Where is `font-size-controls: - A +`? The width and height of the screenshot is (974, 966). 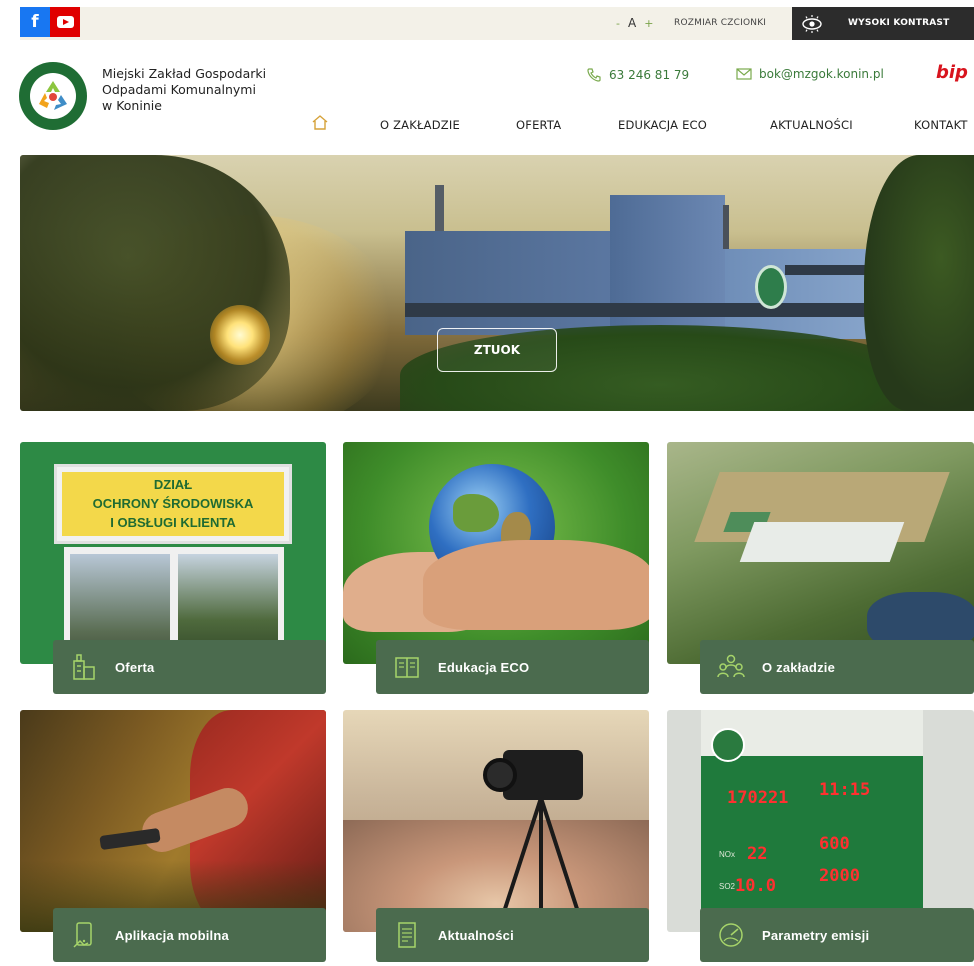 font-size-controls: - A + is located at coordinates (634, 23).